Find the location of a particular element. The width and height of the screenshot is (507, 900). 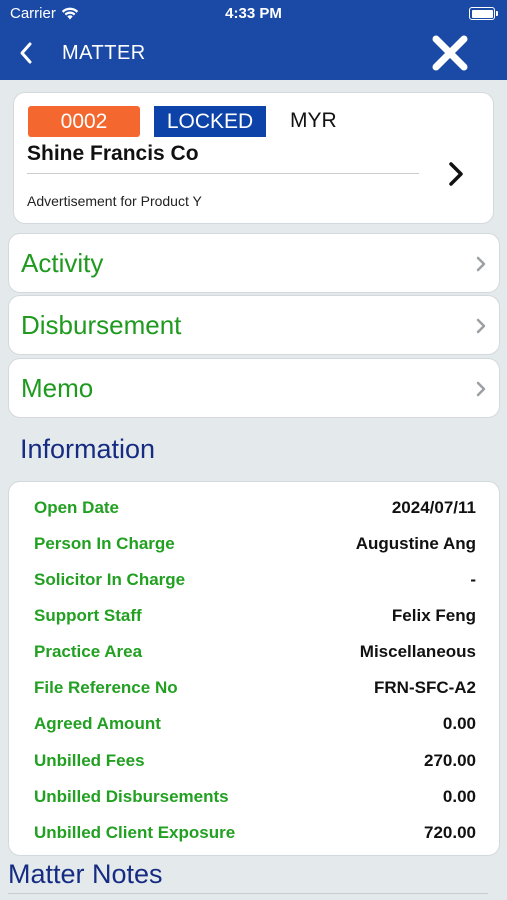

info-key: Person In Charge is located at coordinates (104, 543).